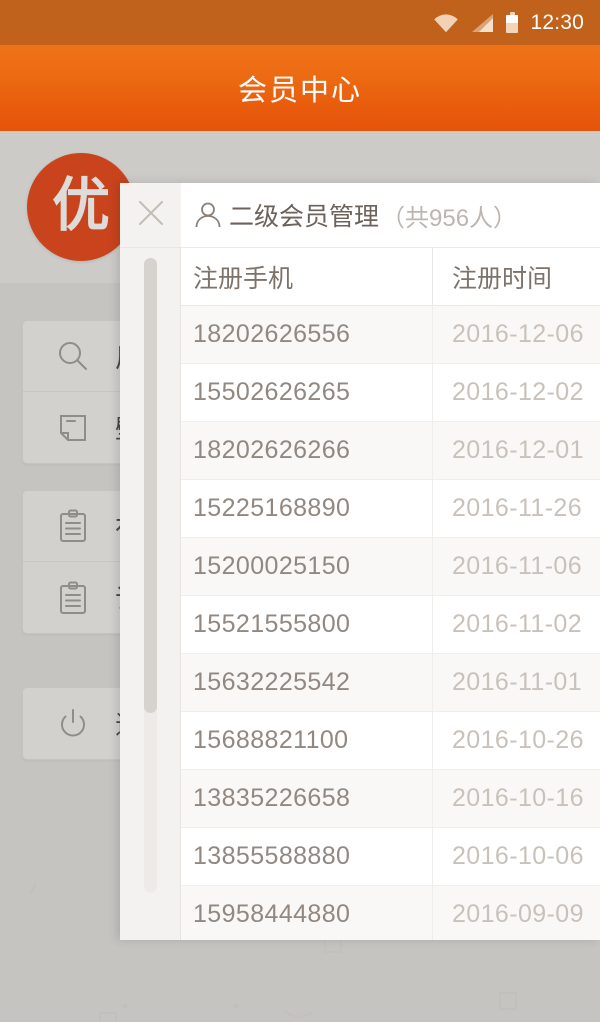 This screenshot has width=600, height=1022. I want to click on cell-phone: 15688821100, so click(271, 740).